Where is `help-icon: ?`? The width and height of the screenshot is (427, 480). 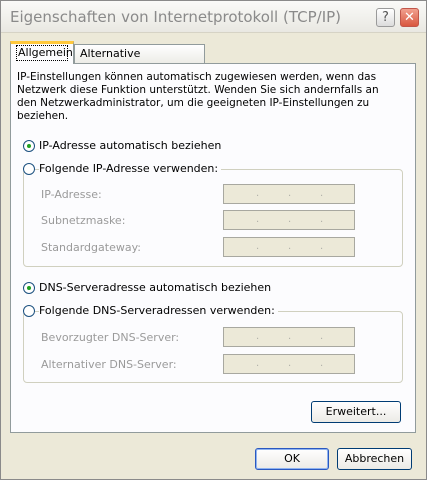
help-icon: ? is located at coordinates (385, 17).